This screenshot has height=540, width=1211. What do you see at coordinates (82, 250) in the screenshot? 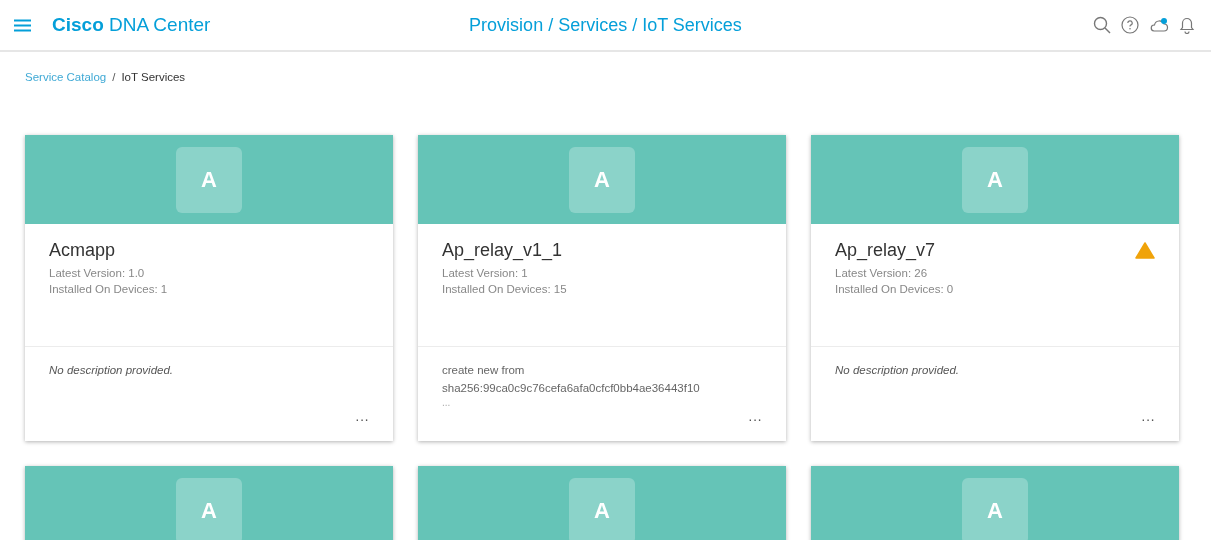
I see `service-name: Acmapp` at bounding box center [82, 250].